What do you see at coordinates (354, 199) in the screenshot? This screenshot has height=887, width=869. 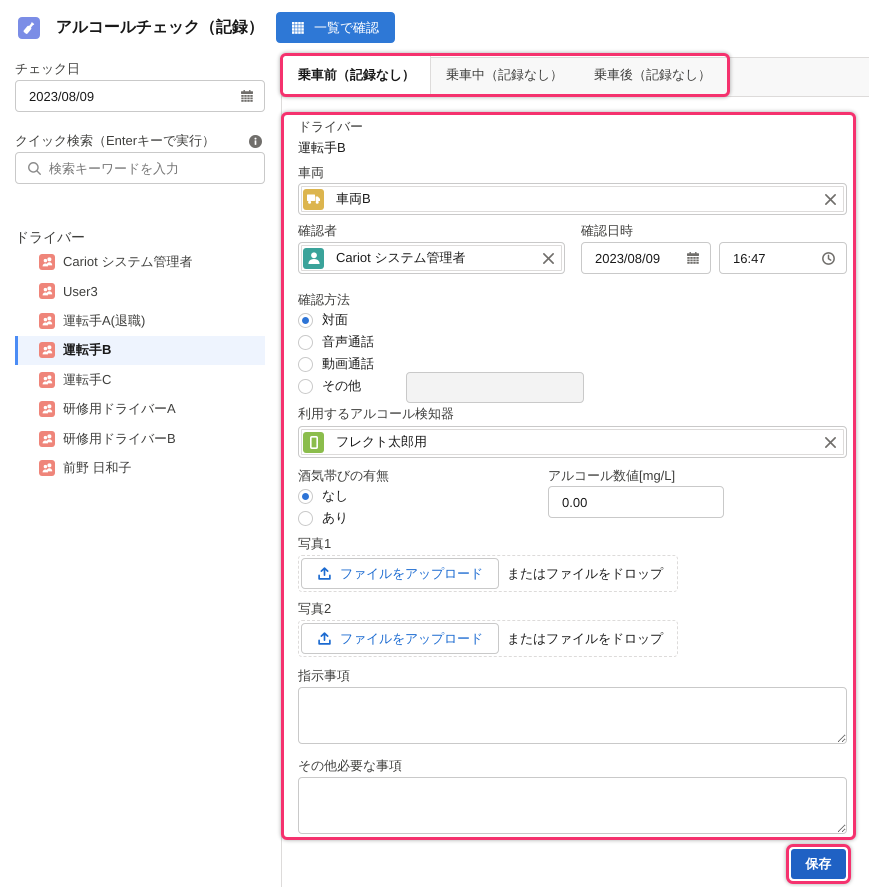 I see `selected-value: 車両B` at bounding box center [354, 199].